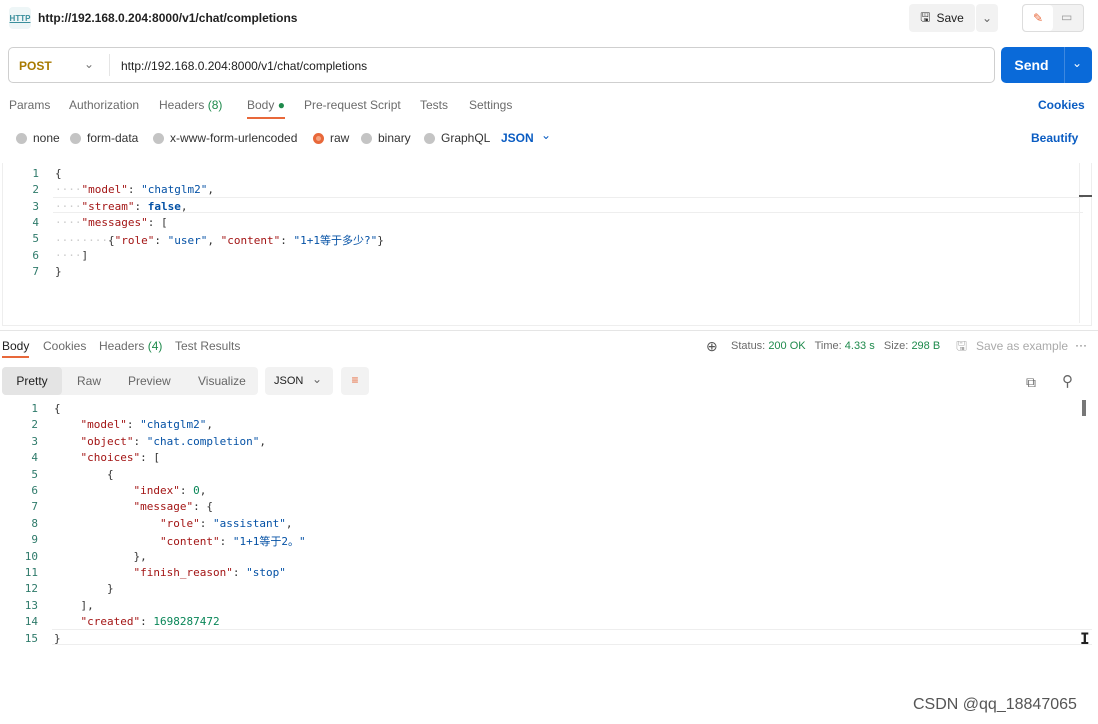  I want to click on search-icon: ⚲, so click(1067, 381).